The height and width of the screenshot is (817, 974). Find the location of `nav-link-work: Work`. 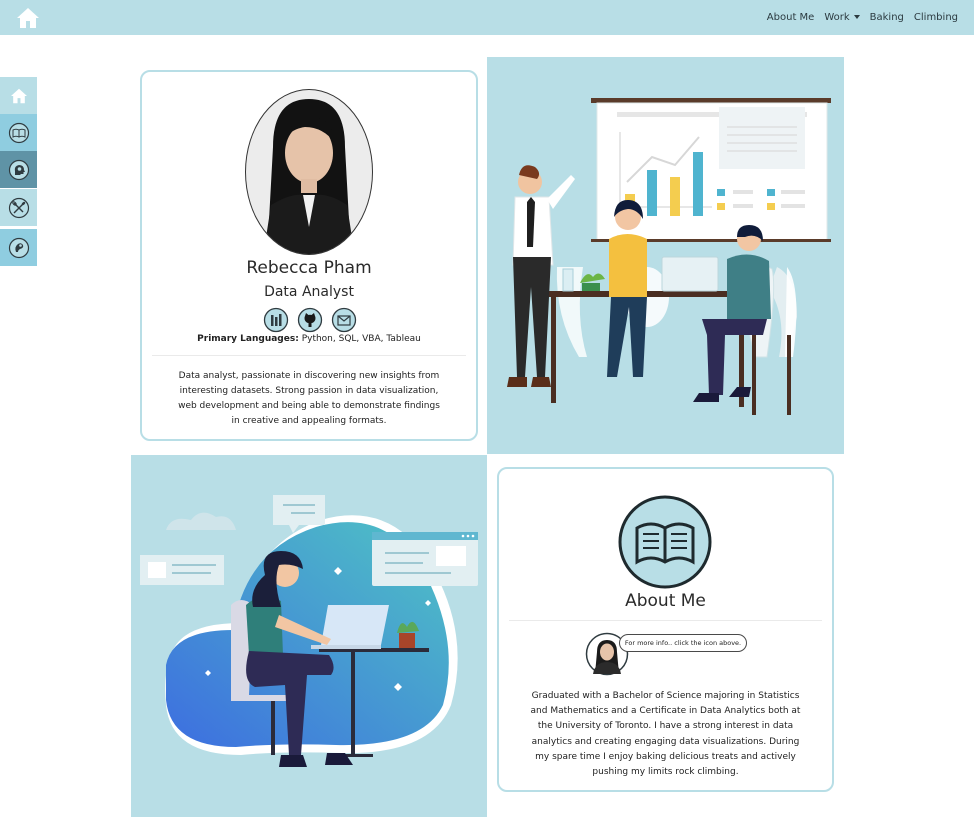

nav-link-work: Work is located at coordinates (842, 17).